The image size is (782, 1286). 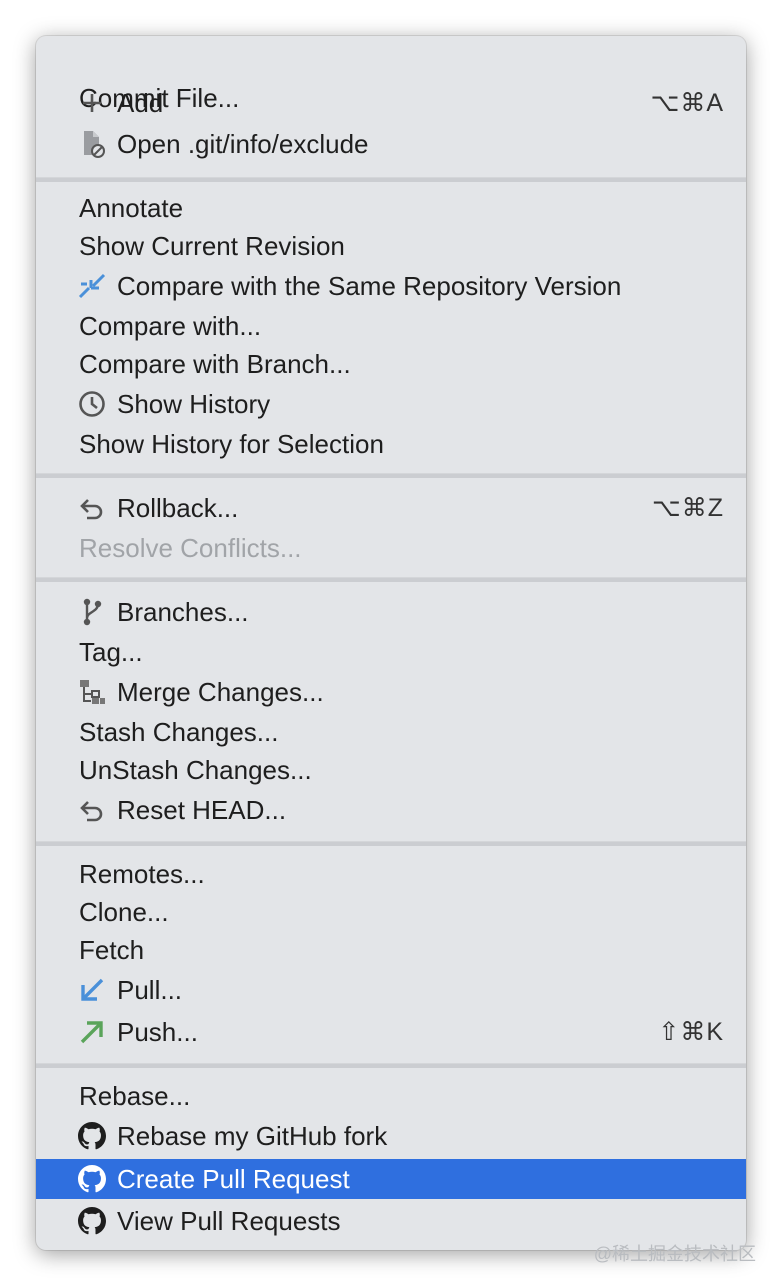 I want to click on menu-item-label: Open .git/info/exclude, so click(x=243, y=143).